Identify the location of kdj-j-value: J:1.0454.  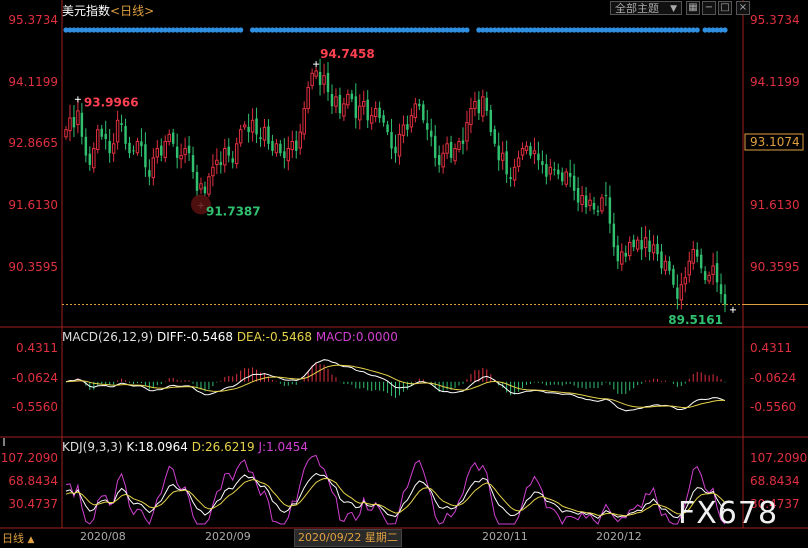
(283, 447).